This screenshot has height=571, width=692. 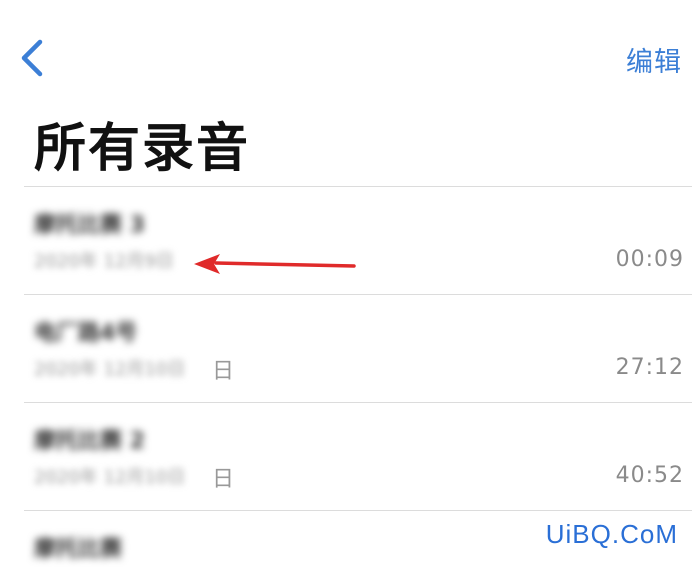 I want to click on recording-name: 摩托比赛 2, so click(x=89, y=441).